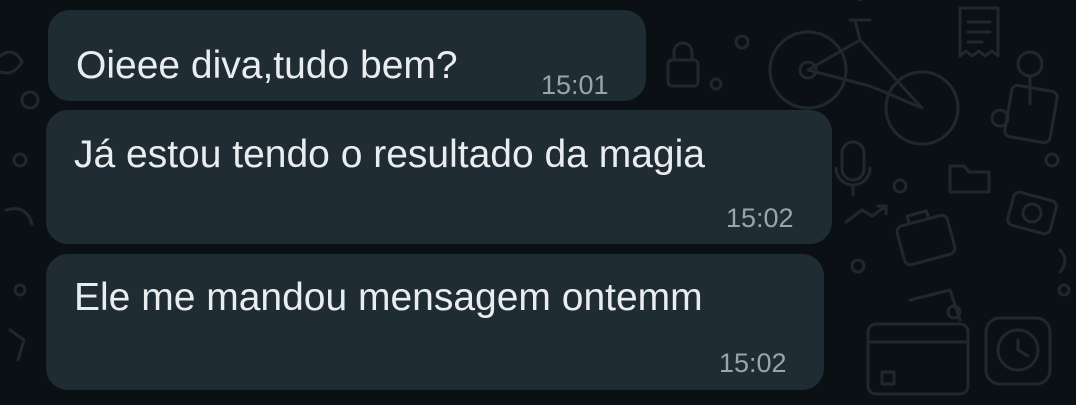 This screenshot has width=1076, height=405. I want to click on incoming-message: Oieee diva,tudo bem? 15:01, so click(347, 55).